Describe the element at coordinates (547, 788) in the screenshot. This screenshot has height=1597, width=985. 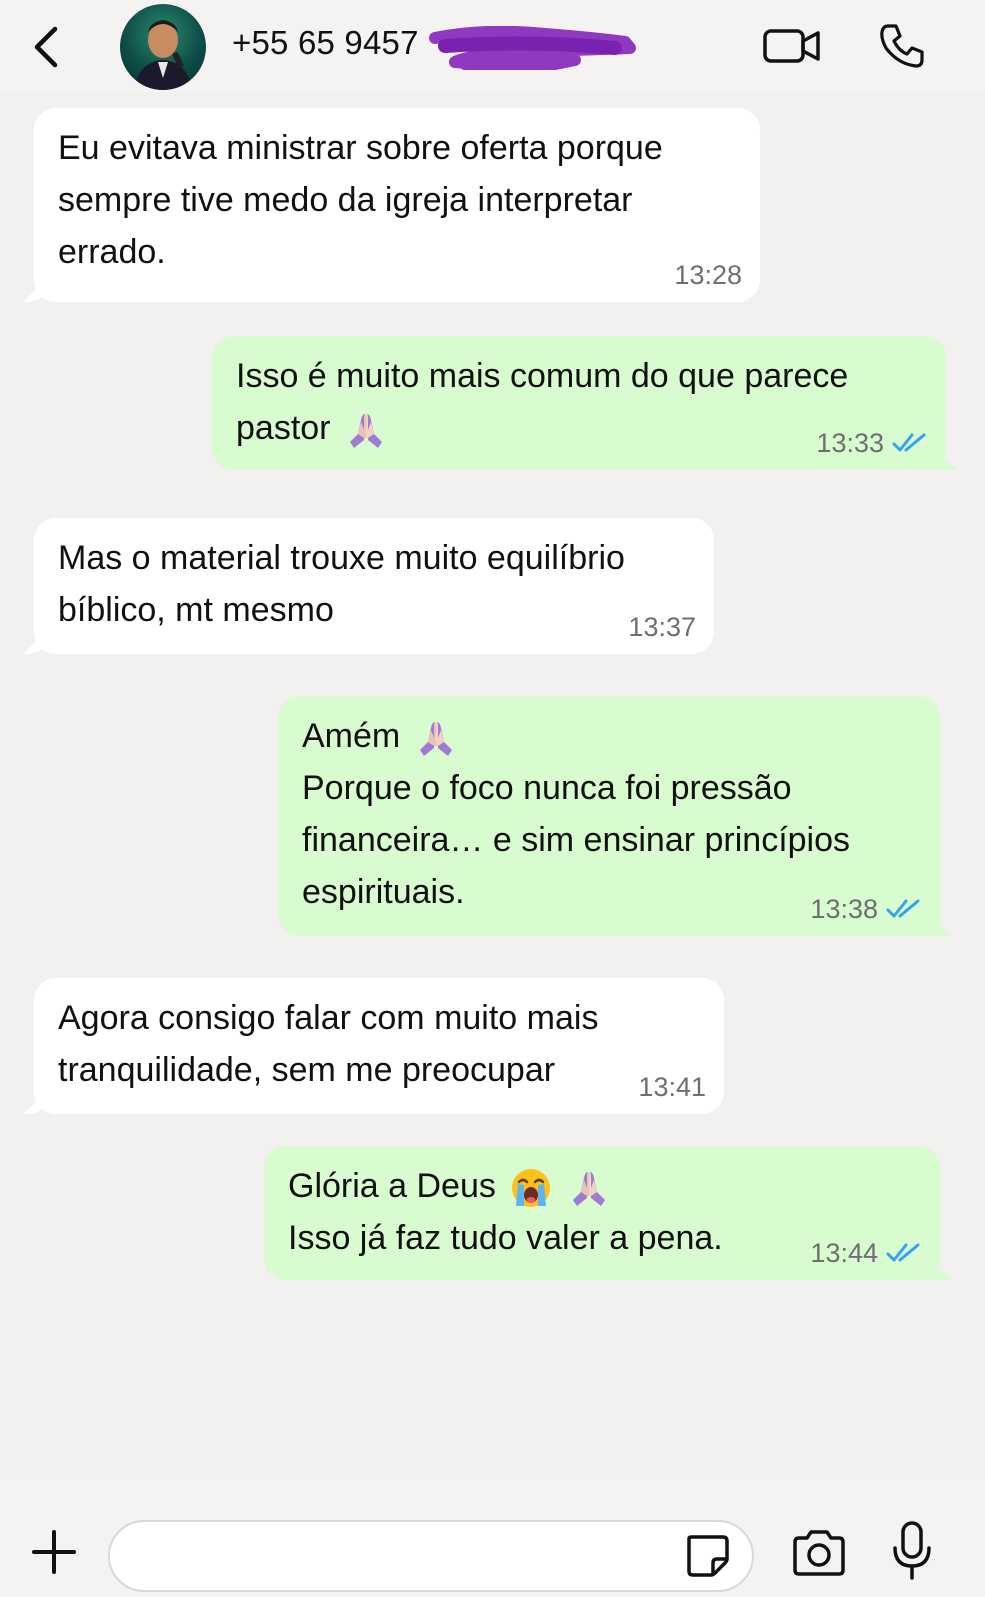
I see `message-text: Porque o foco nunca foi pressão` at that location.